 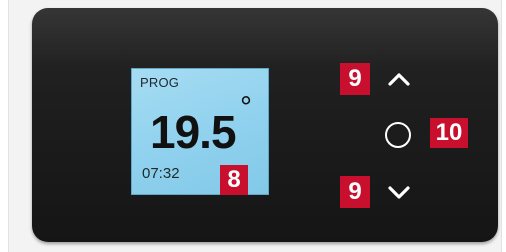 I want to click on circle-button-icon, so click(x=398, y=135).